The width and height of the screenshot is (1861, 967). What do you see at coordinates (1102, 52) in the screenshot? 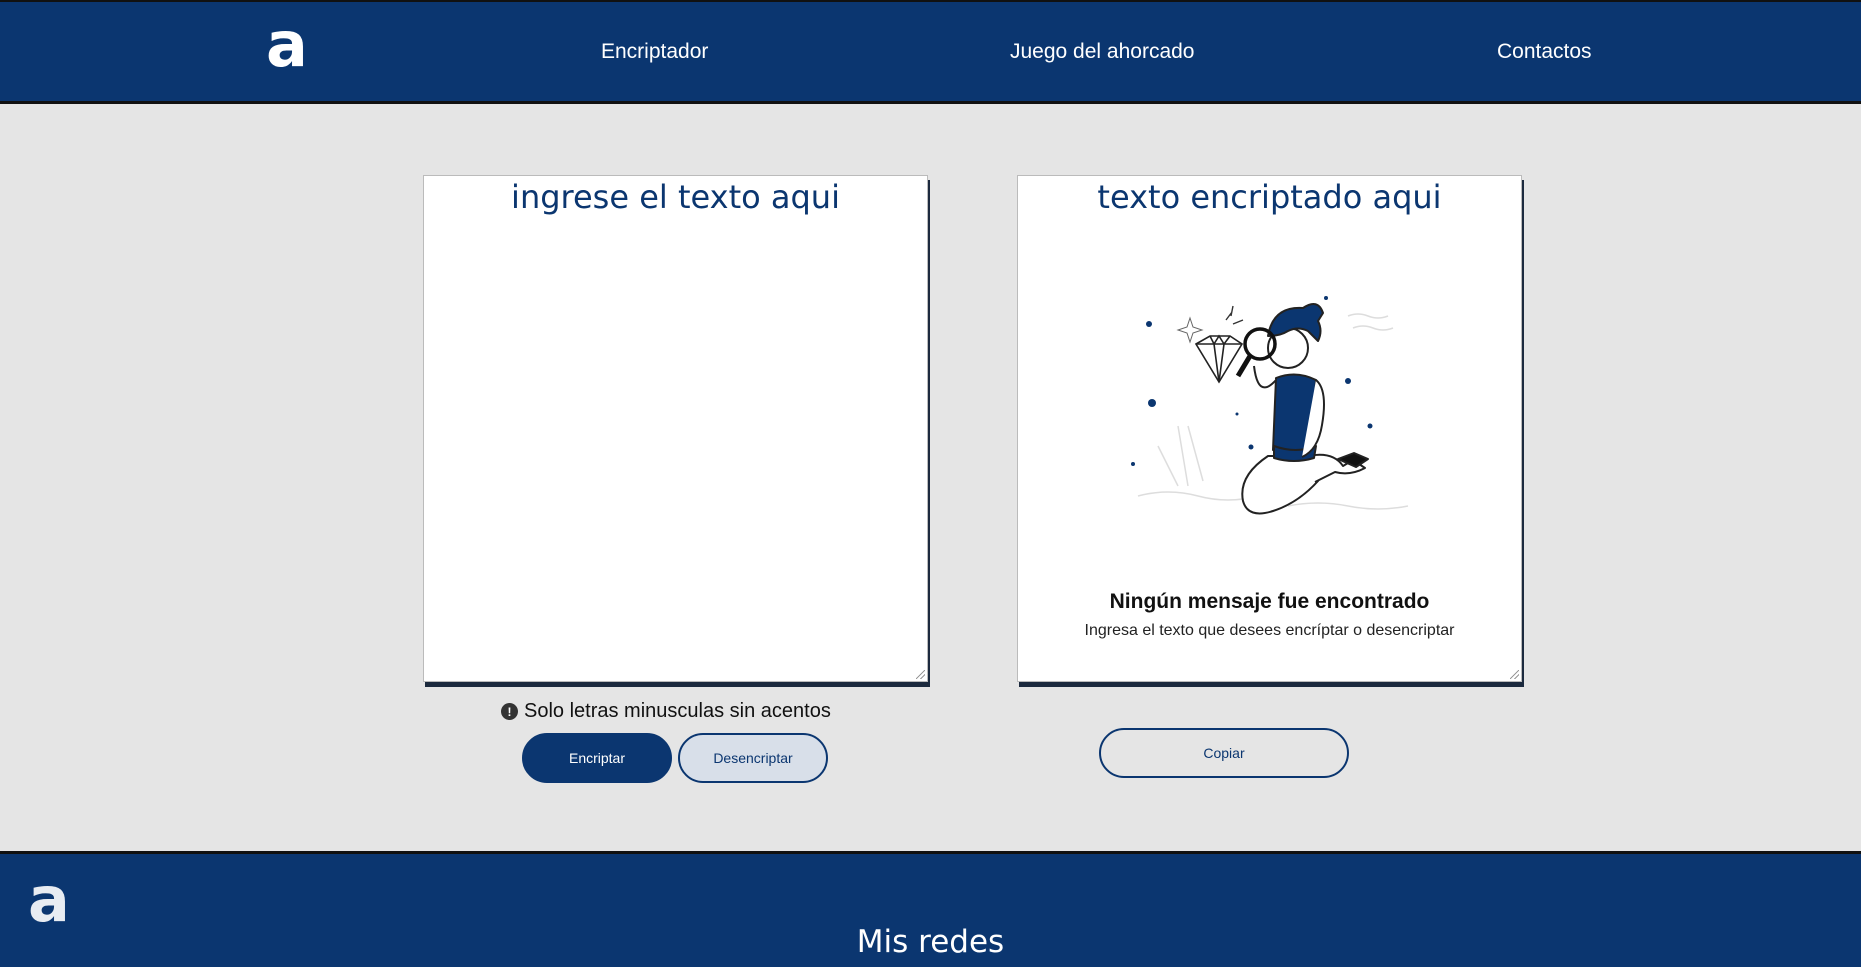
I see `nav-link-juego-del-ahorcado: Juego del ahorcado` at bounding box center [1102, 52].